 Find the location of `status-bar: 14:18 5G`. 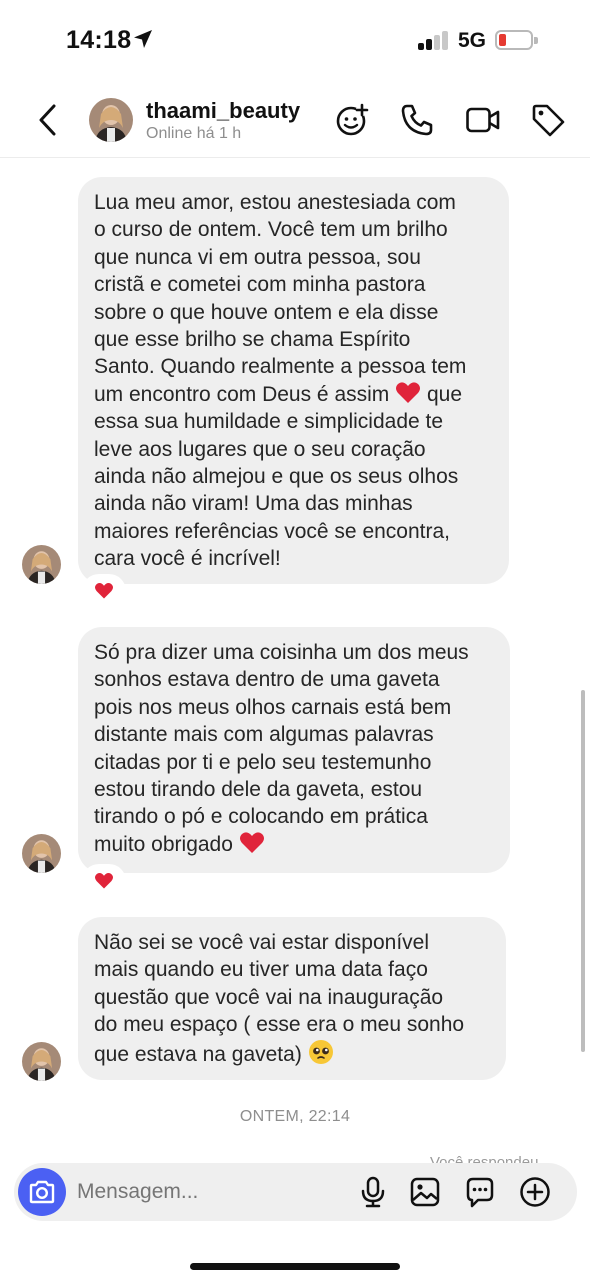

status-bar: 14:18 5G is located at coordinates (295, 40).